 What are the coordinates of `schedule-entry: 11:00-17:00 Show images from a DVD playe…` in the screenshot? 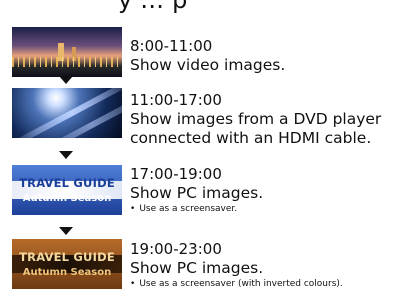 It's located at (255, 119).